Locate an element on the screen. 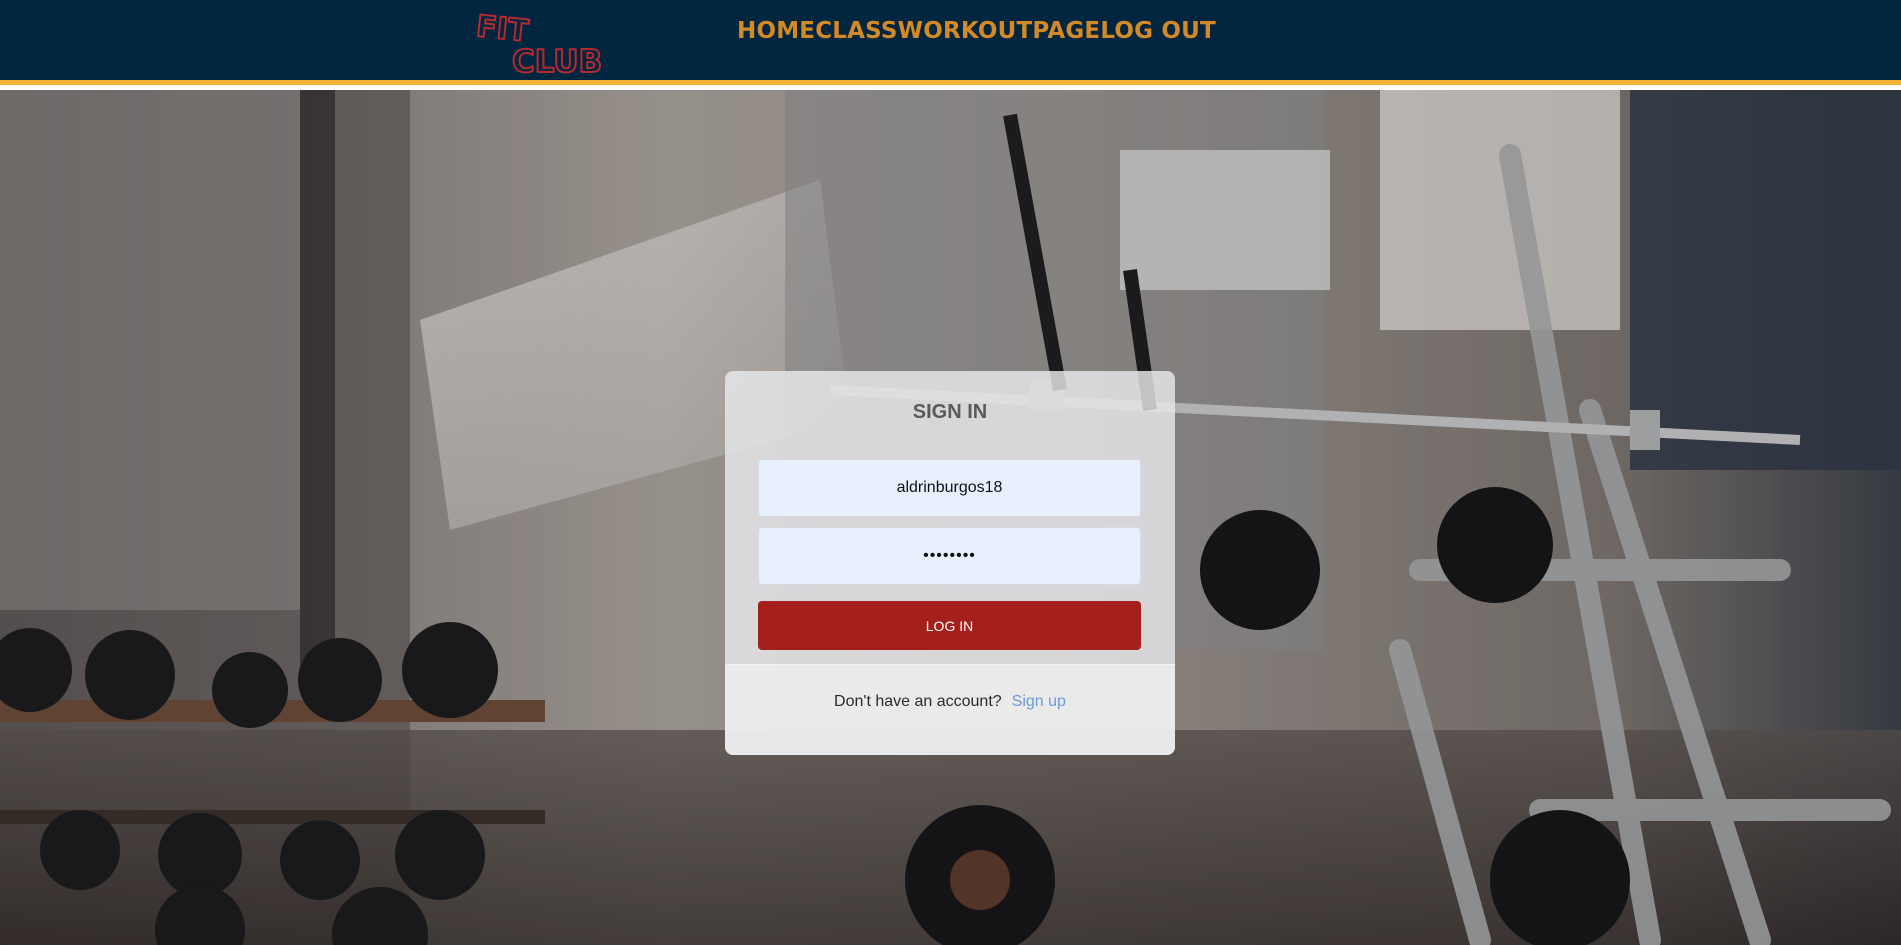 Image resolution: width=1901 pixels, height=945 pixels. top-navbar: FIT CLUB HOME CLASS WORKOUTPAGE LOG OUT is located at coordinates (950, 42).